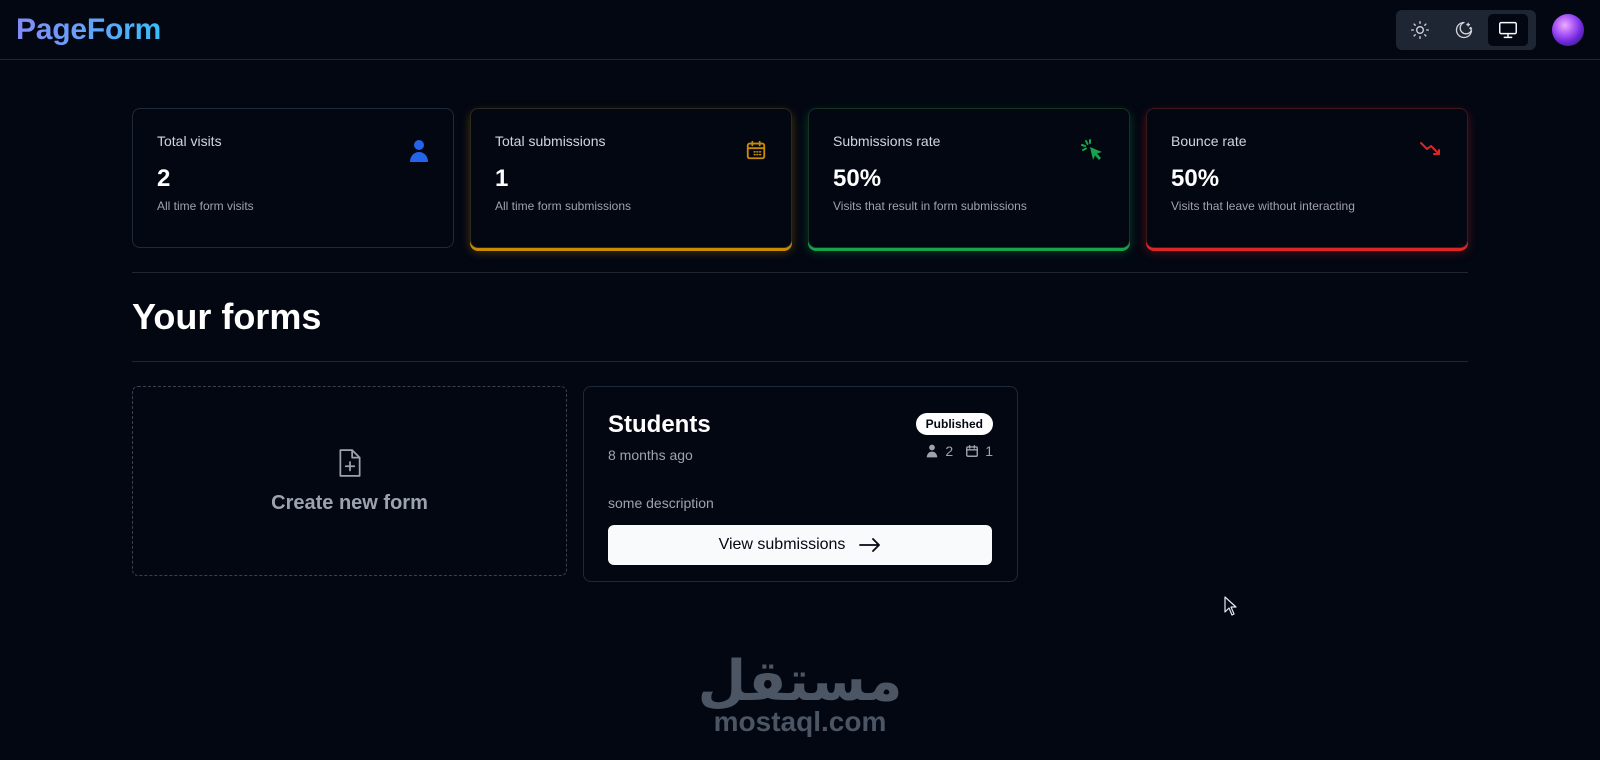 The width and height of the screenshot is (1600, 760). I want to click on user-avatar, so click(1568, 30).